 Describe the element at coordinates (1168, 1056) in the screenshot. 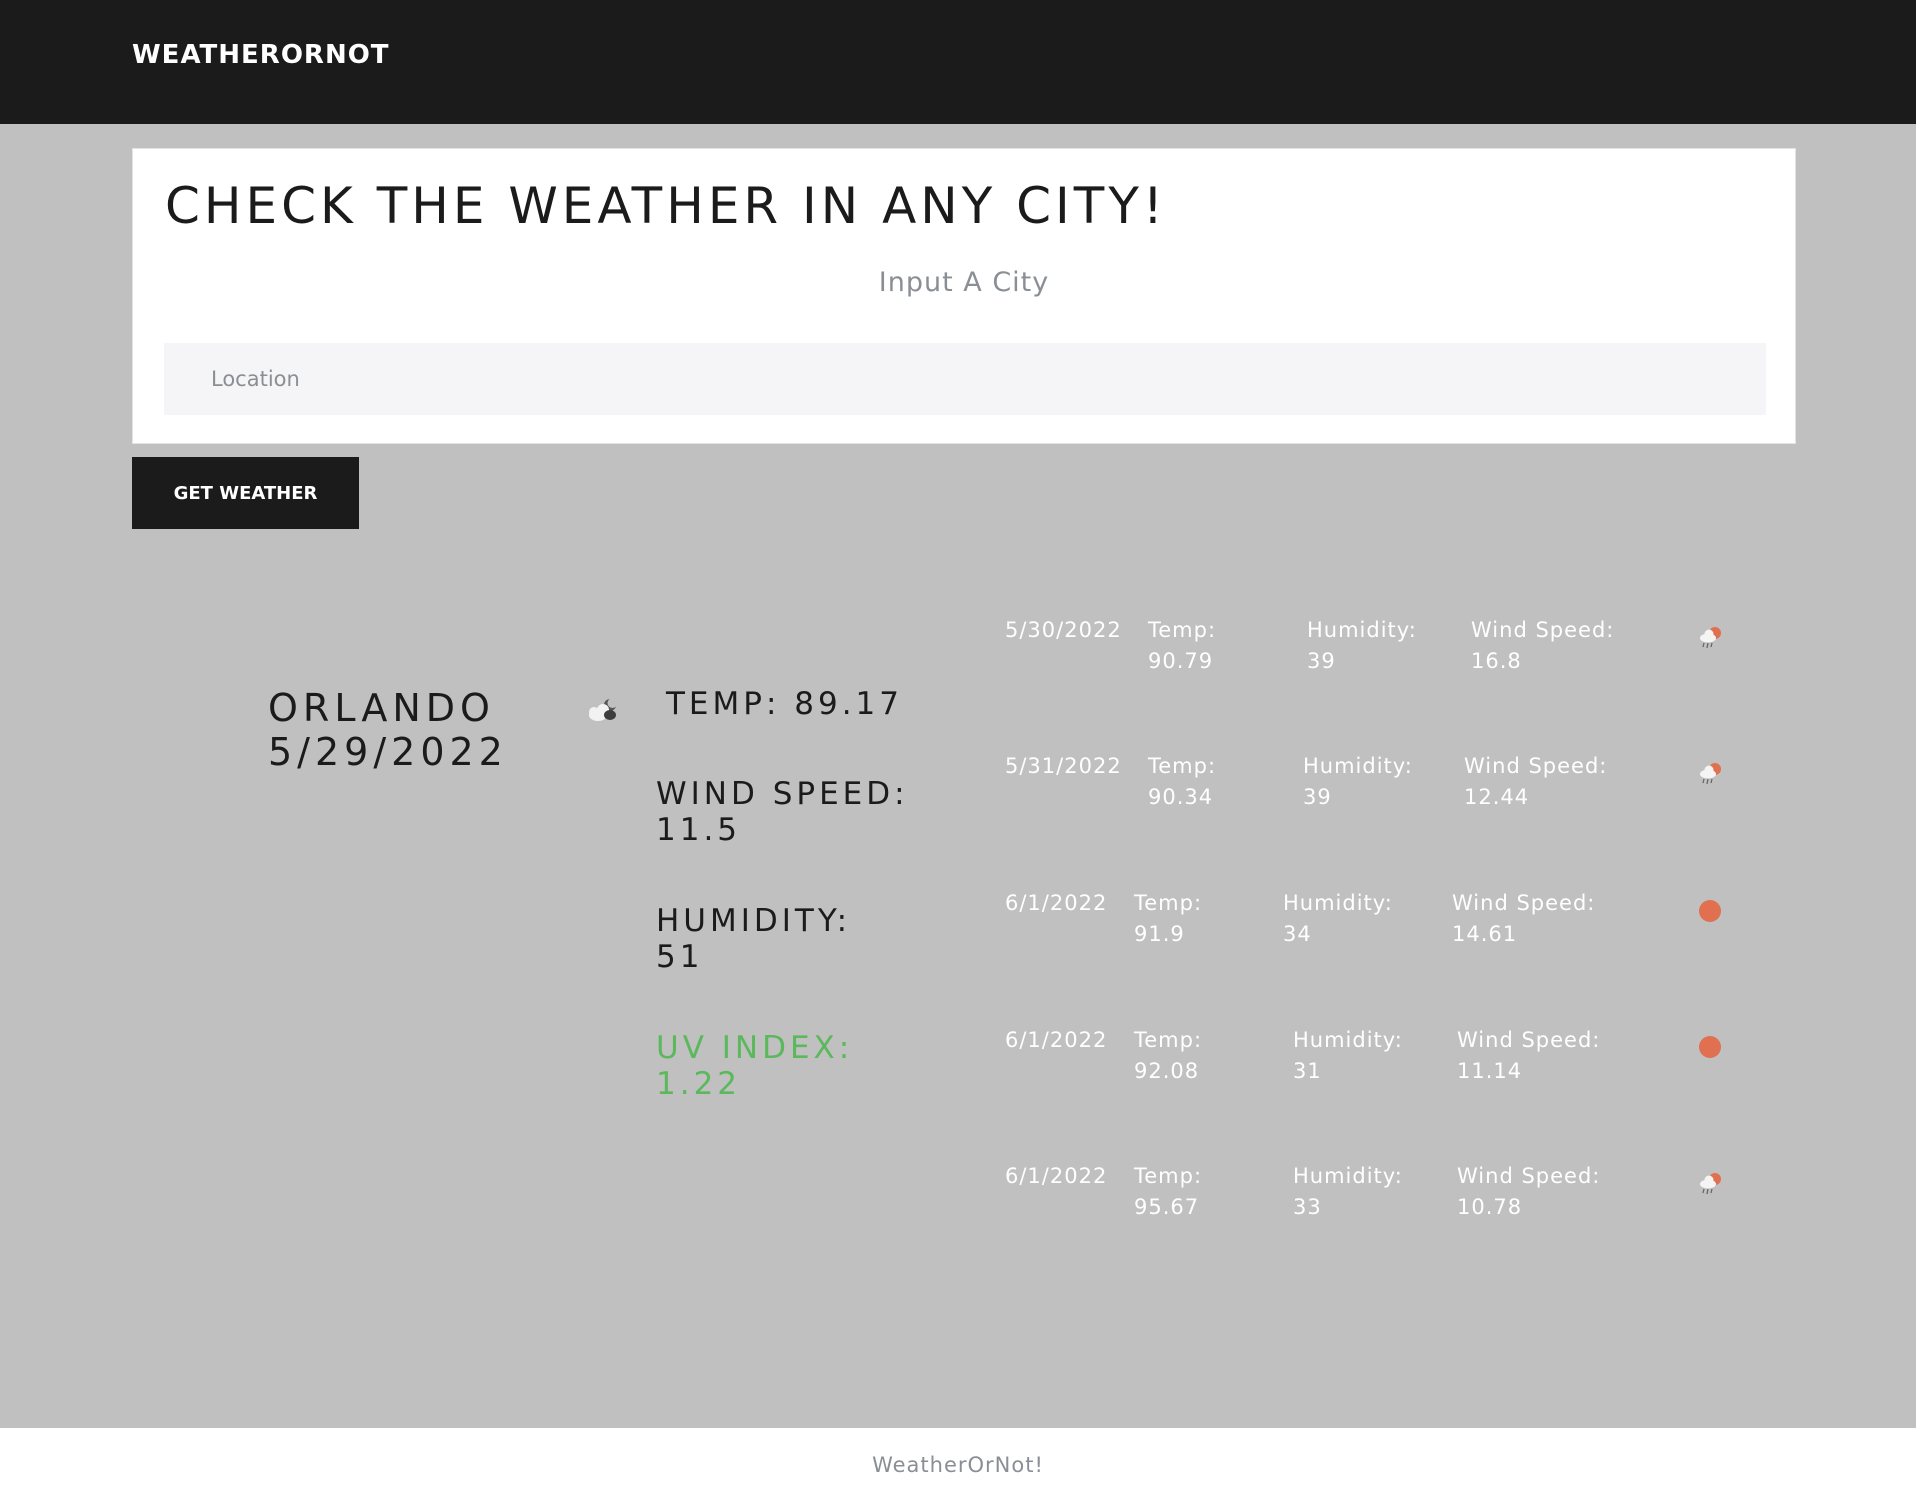

I see `forecast-temp: Temp: 92.08` at that location.